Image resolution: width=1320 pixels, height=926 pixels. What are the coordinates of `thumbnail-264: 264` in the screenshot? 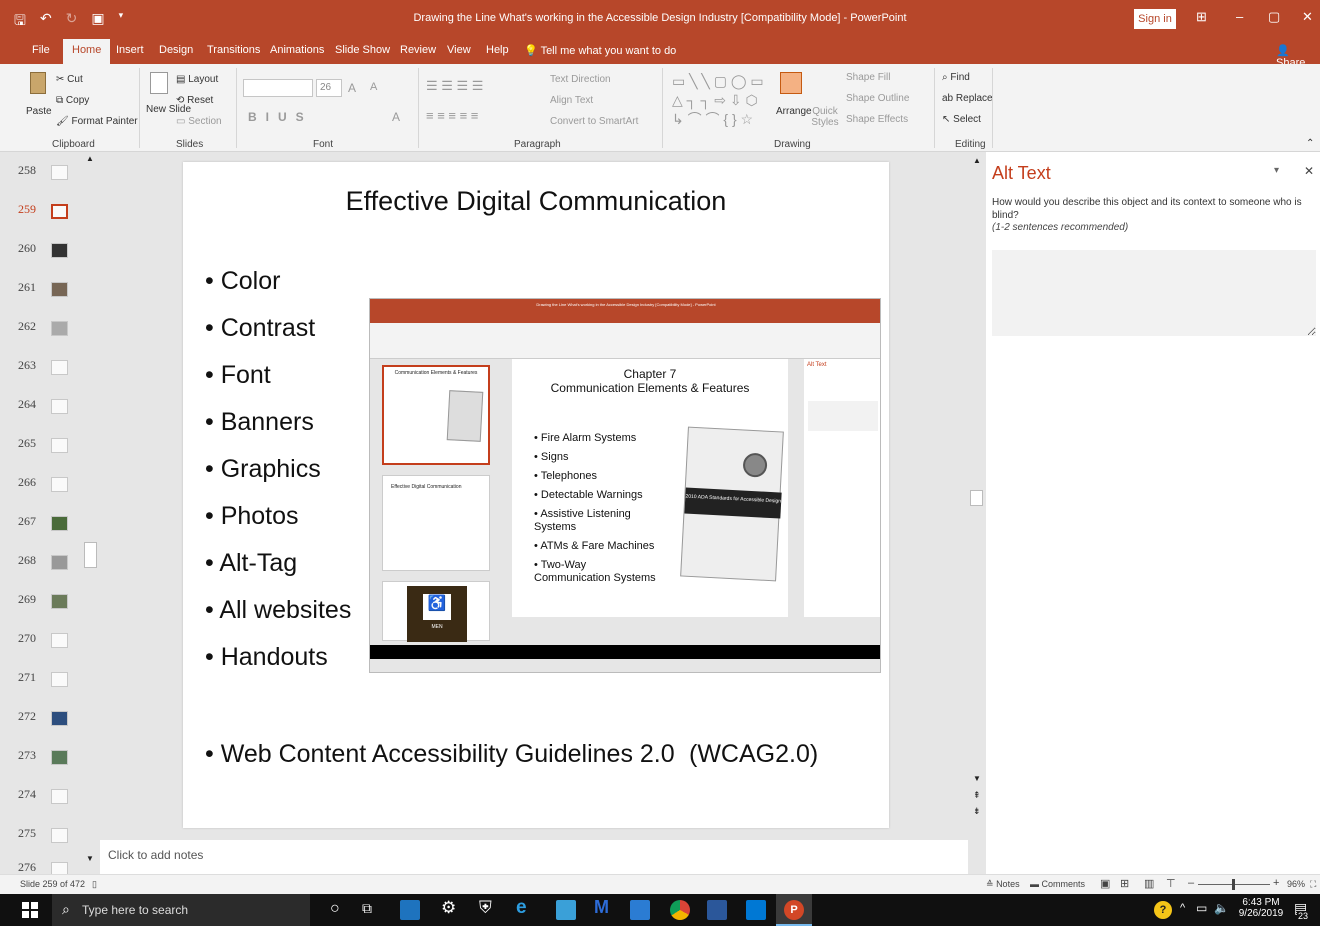 It's located at (43, 405).